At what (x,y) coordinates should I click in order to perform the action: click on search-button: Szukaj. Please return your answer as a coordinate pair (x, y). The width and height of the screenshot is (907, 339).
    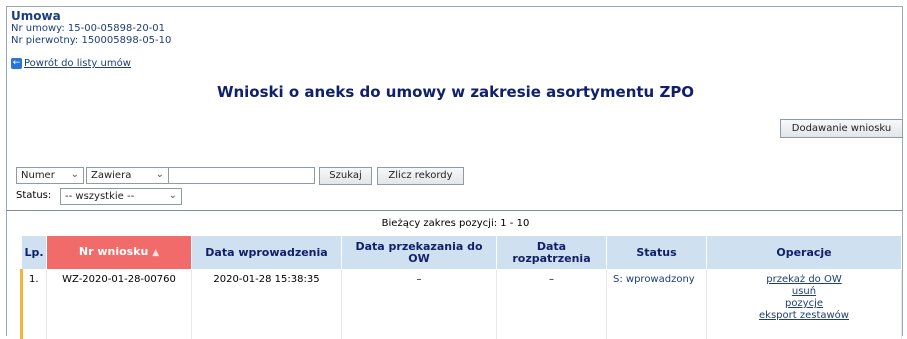
    Looking at the image, I should click on (345, 176).